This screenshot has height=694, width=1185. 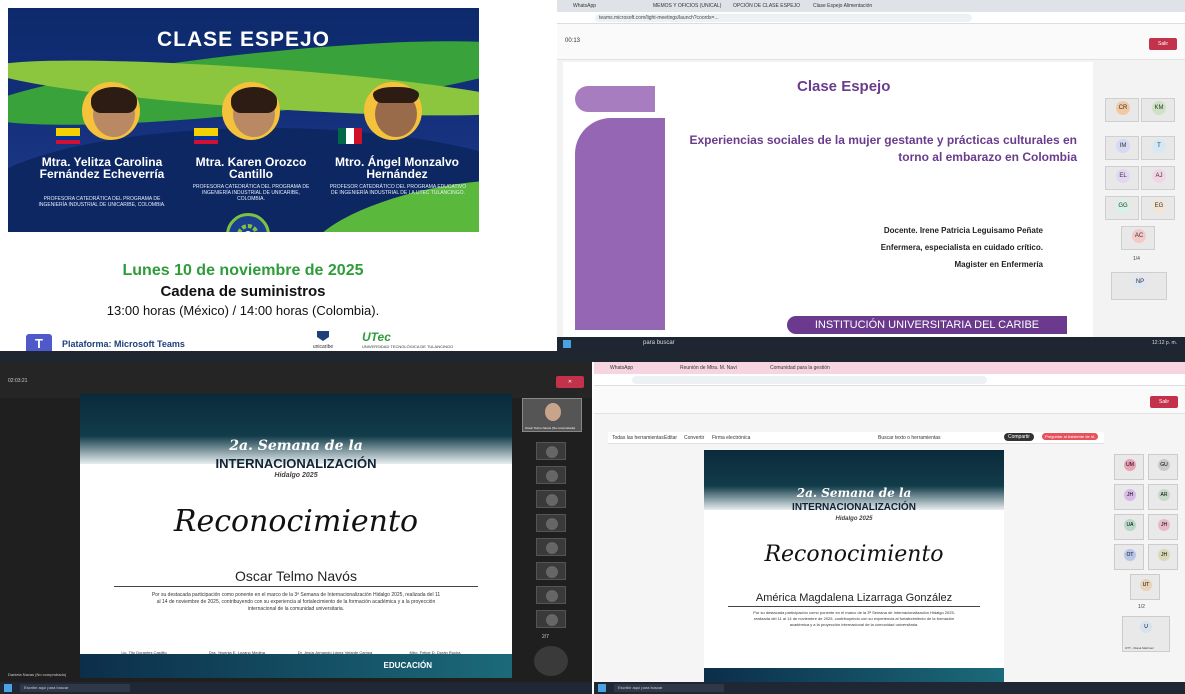 What do you see at coordinates (659, 343) in the screenshot?
I see `taskbar-search: para buscar` at bounding box center [659, 343].